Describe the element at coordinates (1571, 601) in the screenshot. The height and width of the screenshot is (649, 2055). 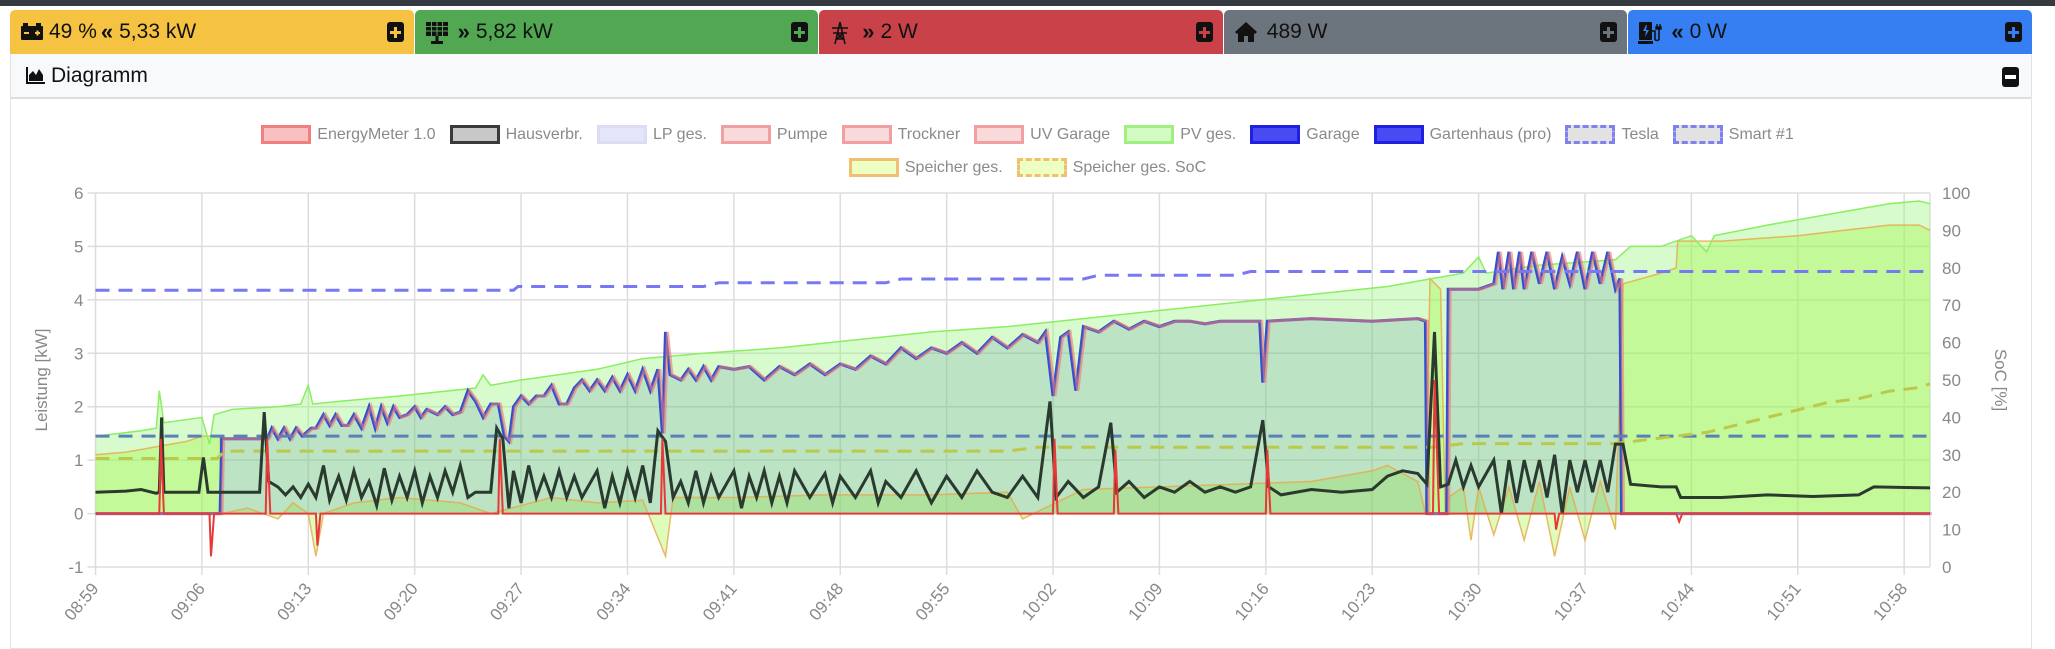
I see `x-tick-label: 10:37` at that location.